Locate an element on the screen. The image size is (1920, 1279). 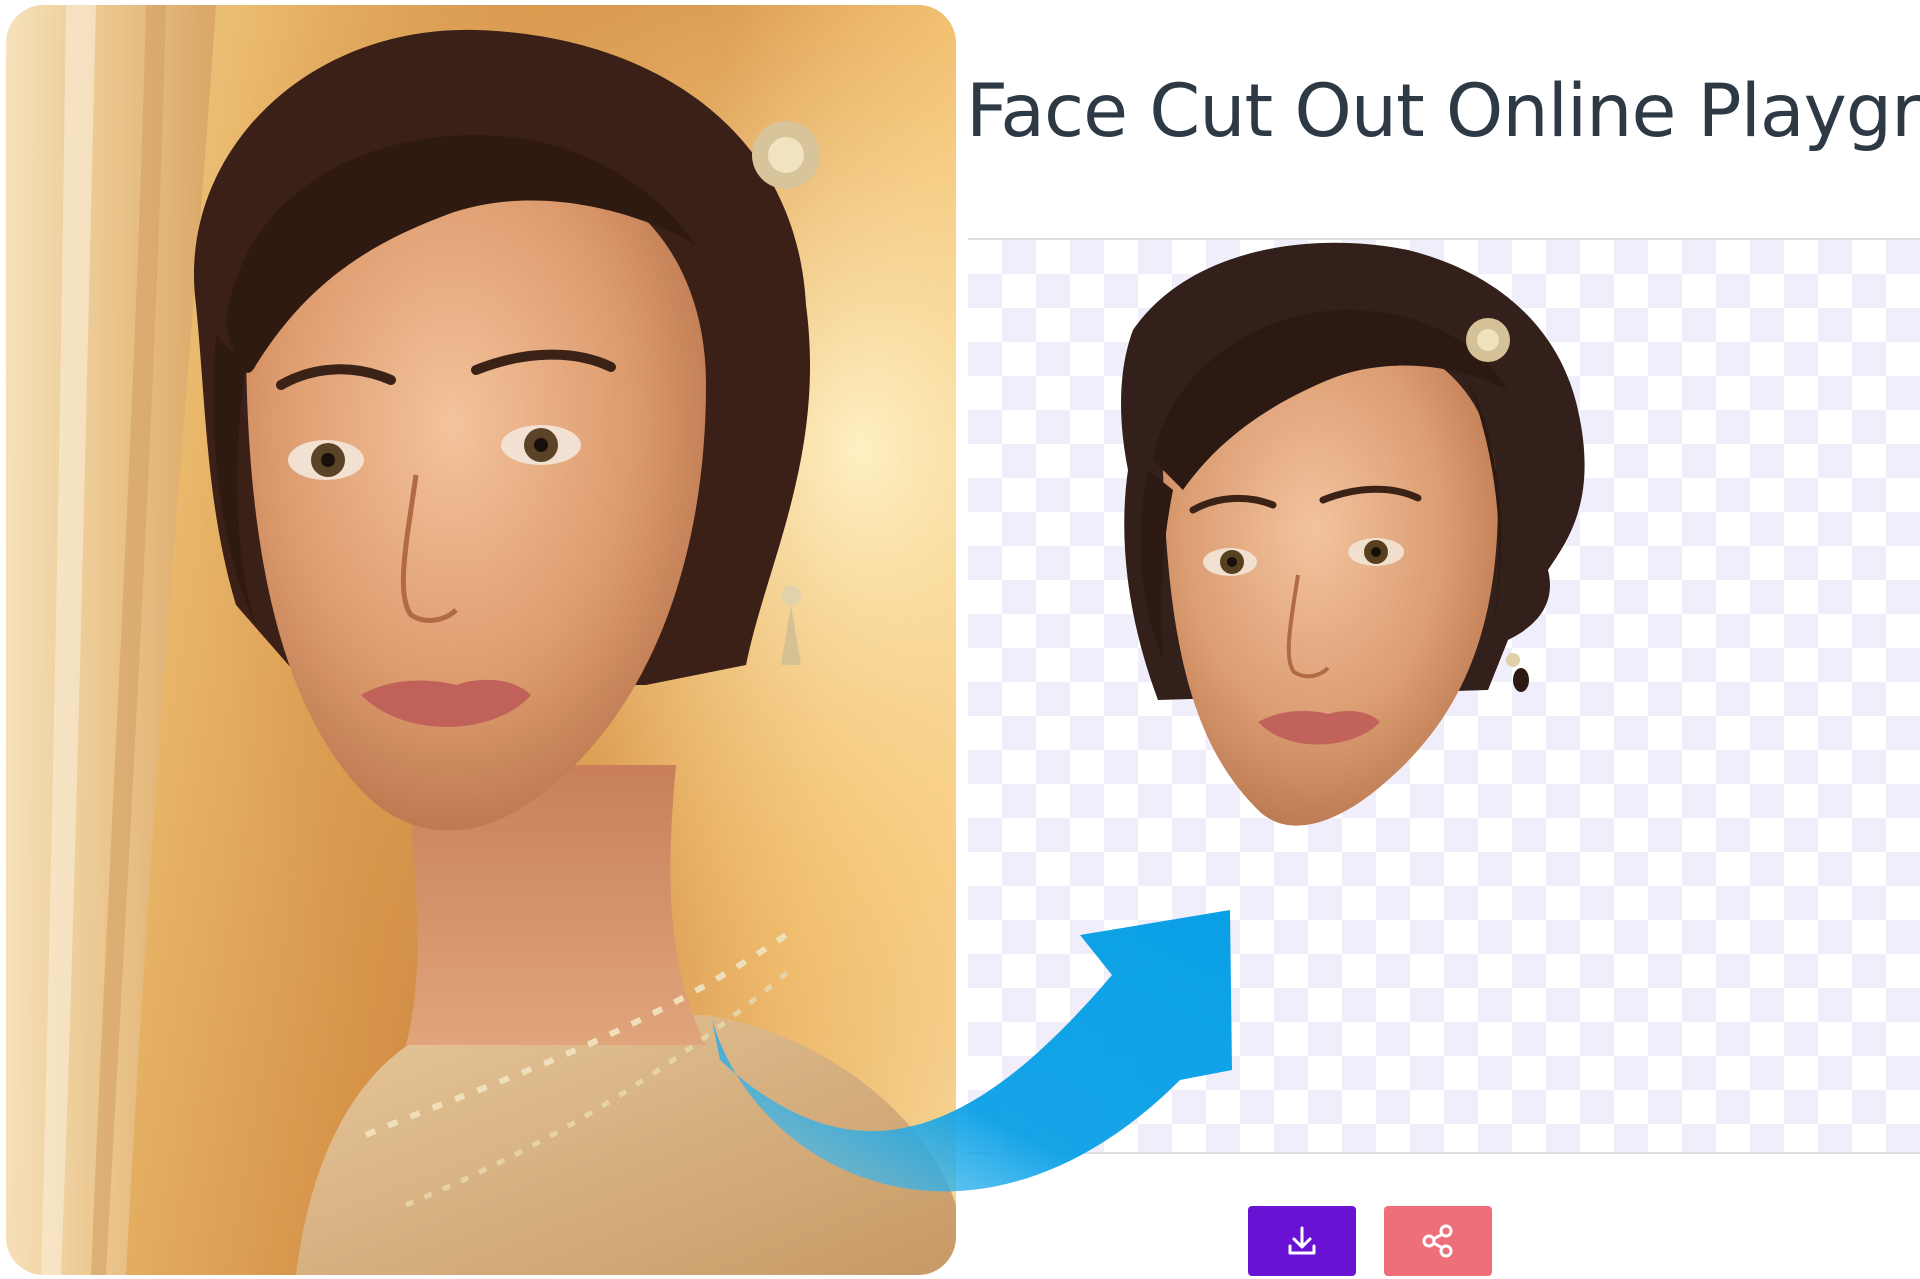
face-cutout-image is located at coordinates (1353, 534).